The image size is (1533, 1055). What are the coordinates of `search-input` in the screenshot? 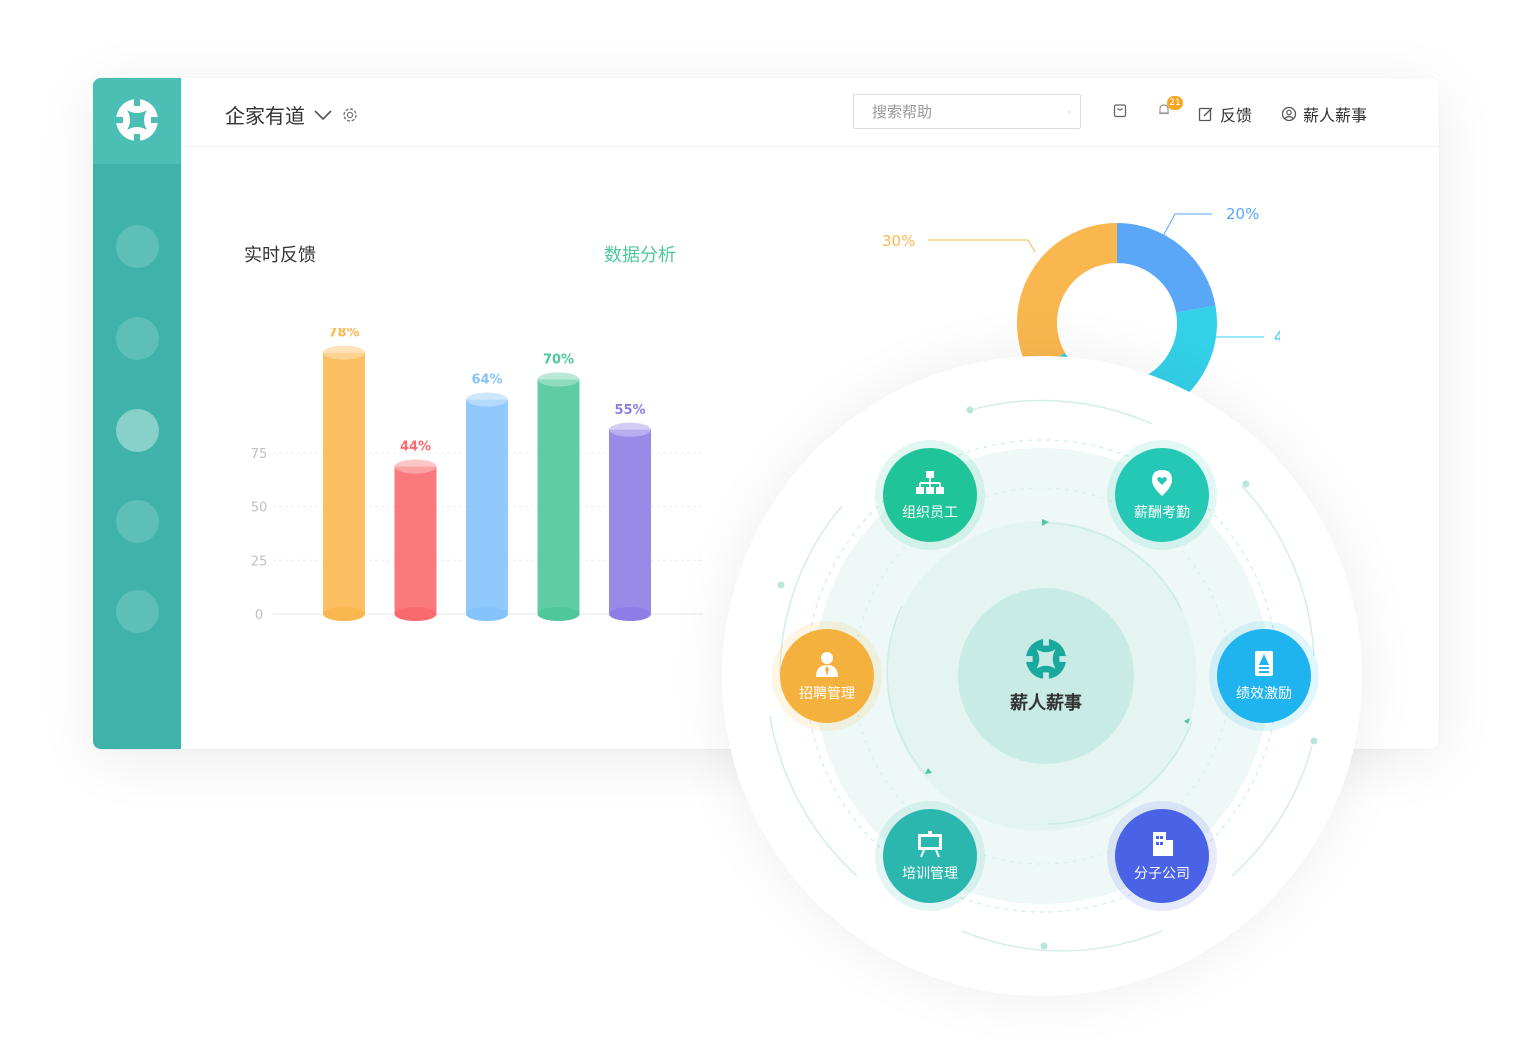 It's located at (969, 111).